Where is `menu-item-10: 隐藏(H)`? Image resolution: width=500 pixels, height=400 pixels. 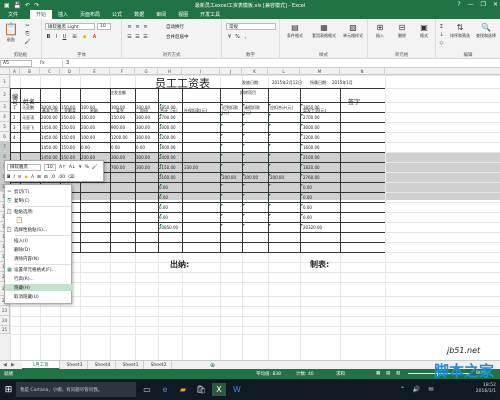 menu-item-10: 隐藏(H) is located at coordinates (39, 287).